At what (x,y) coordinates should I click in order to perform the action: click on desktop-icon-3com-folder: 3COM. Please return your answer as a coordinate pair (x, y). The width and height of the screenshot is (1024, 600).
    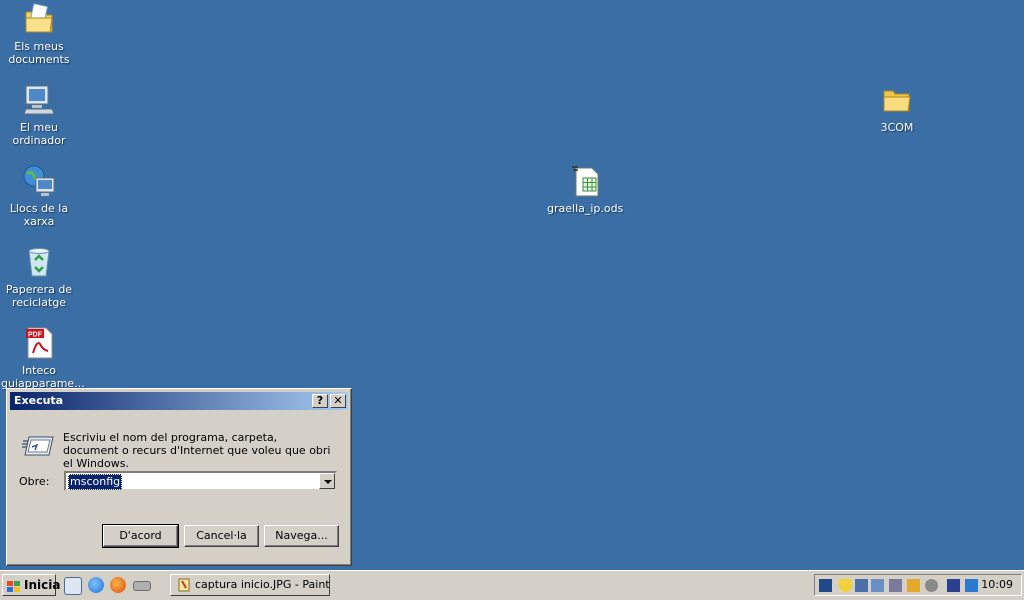
    Looking at the image, I should click on (897, 108).